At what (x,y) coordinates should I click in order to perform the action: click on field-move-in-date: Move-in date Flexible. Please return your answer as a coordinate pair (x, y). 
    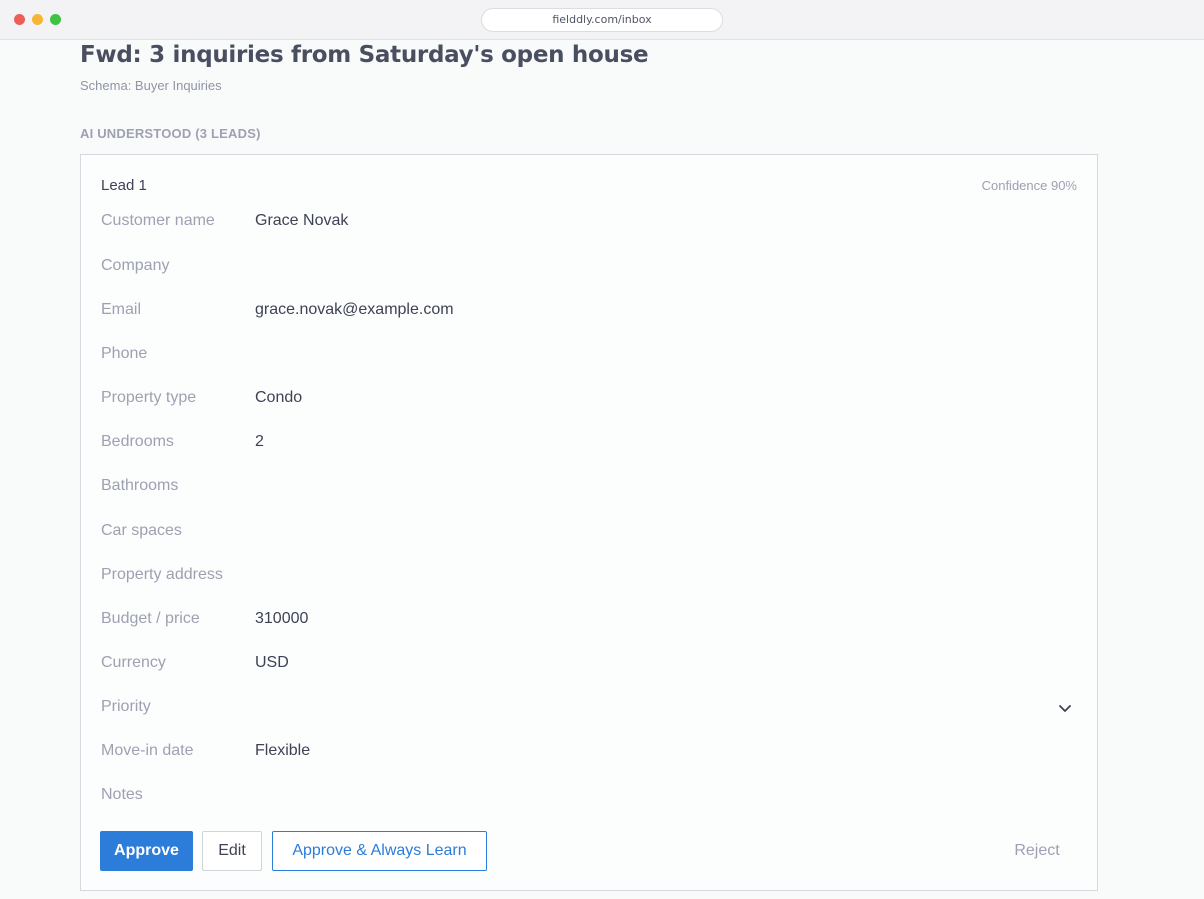
    Looking at the image, I should click on (589, 754).